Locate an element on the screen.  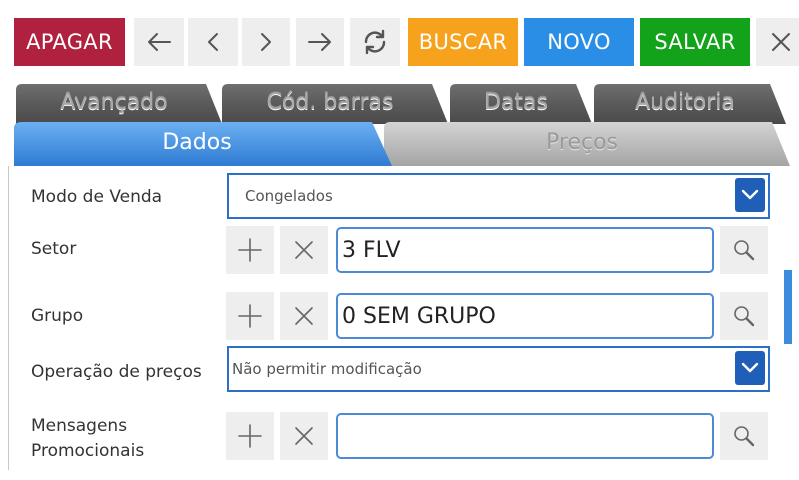
setor-add-button is located at coordinates (250, 250).